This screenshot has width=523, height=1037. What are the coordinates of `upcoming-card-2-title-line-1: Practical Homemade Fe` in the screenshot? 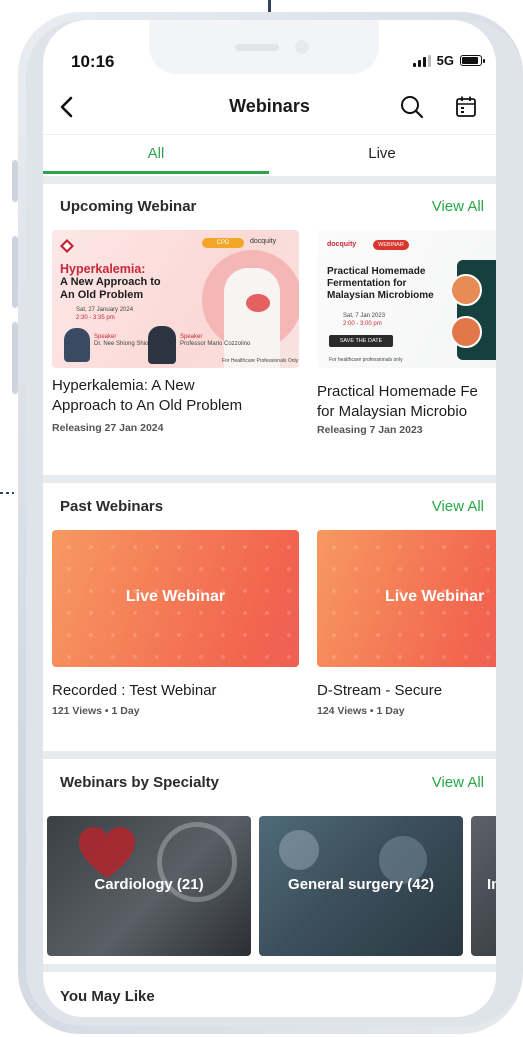 It's located at (397, 392).